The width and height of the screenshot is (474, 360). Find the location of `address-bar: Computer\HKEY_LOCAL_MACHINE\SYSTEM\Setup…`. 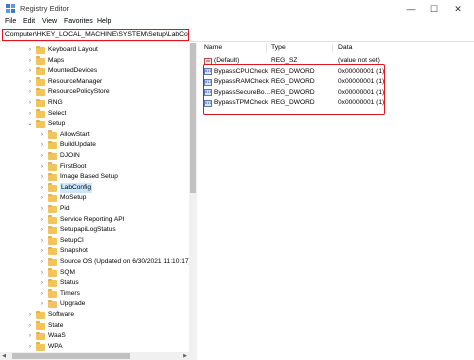

address-bar: Computer\HKEY_LOCAL_MACHINE\SYSTEM\Setup… is located at coordinates (237, 35).